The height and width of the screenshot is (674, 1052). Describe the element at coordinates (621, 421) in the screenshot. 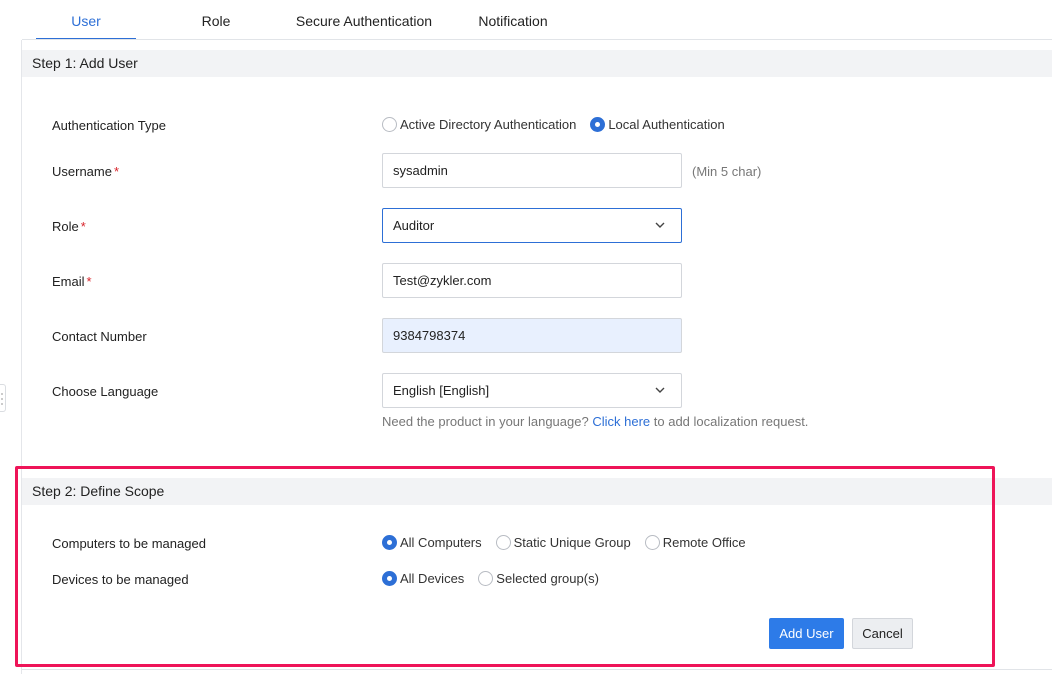

I see `localization-request-link: Click here` at that location.